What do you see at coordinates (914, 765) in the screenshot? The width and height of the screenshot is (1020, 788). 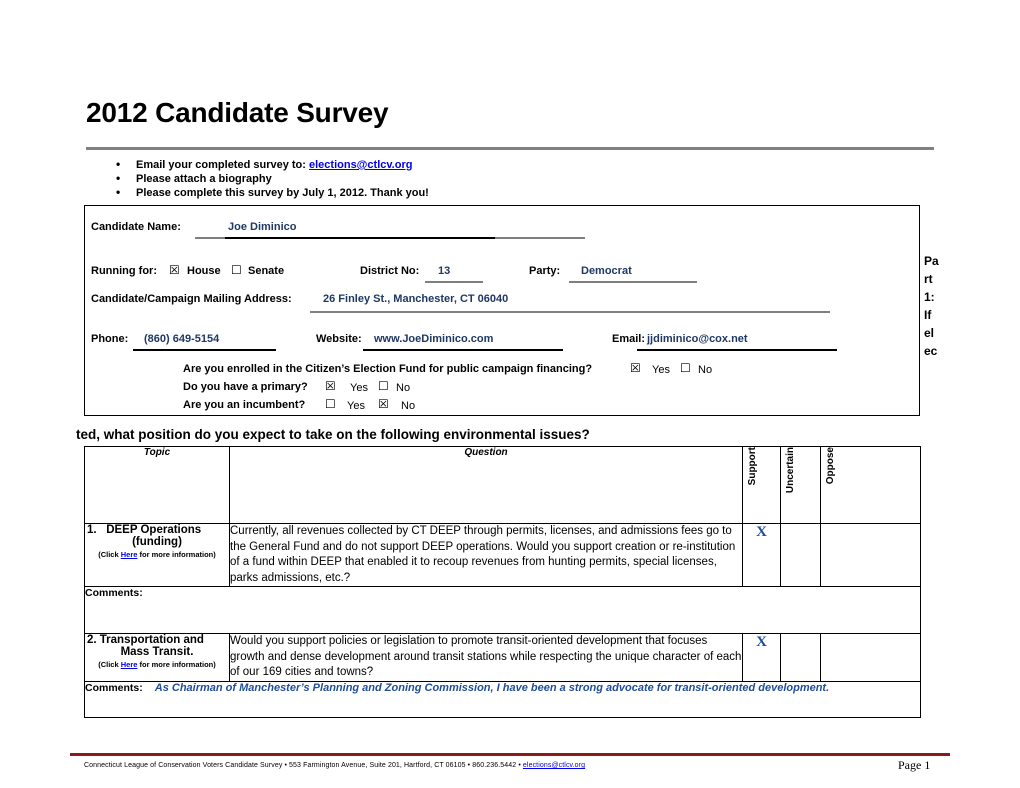 I see `page-number: Page 1` at bounding box center [914, 765].